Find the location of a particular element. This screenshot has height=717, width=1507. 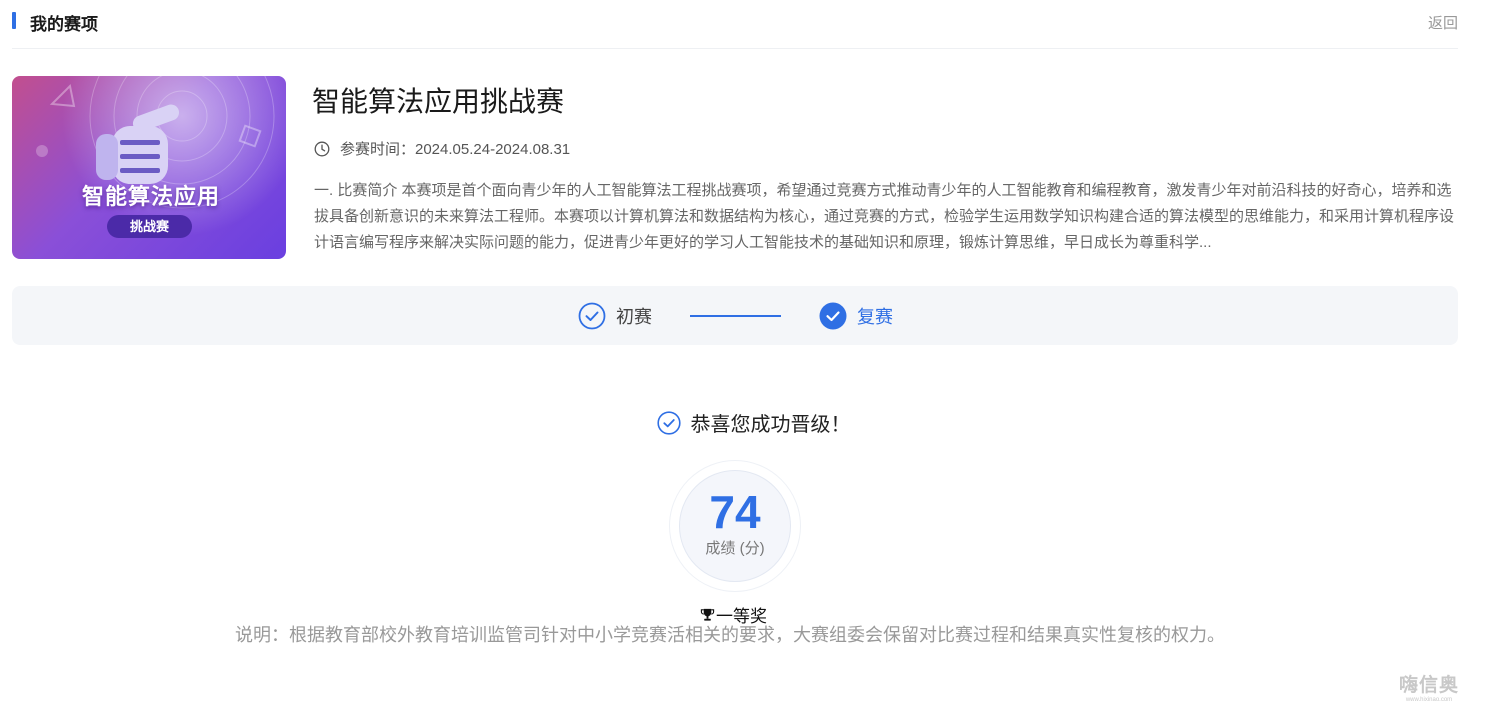

cover-title: 智能算法应用 is located at coordinates (151, 196).